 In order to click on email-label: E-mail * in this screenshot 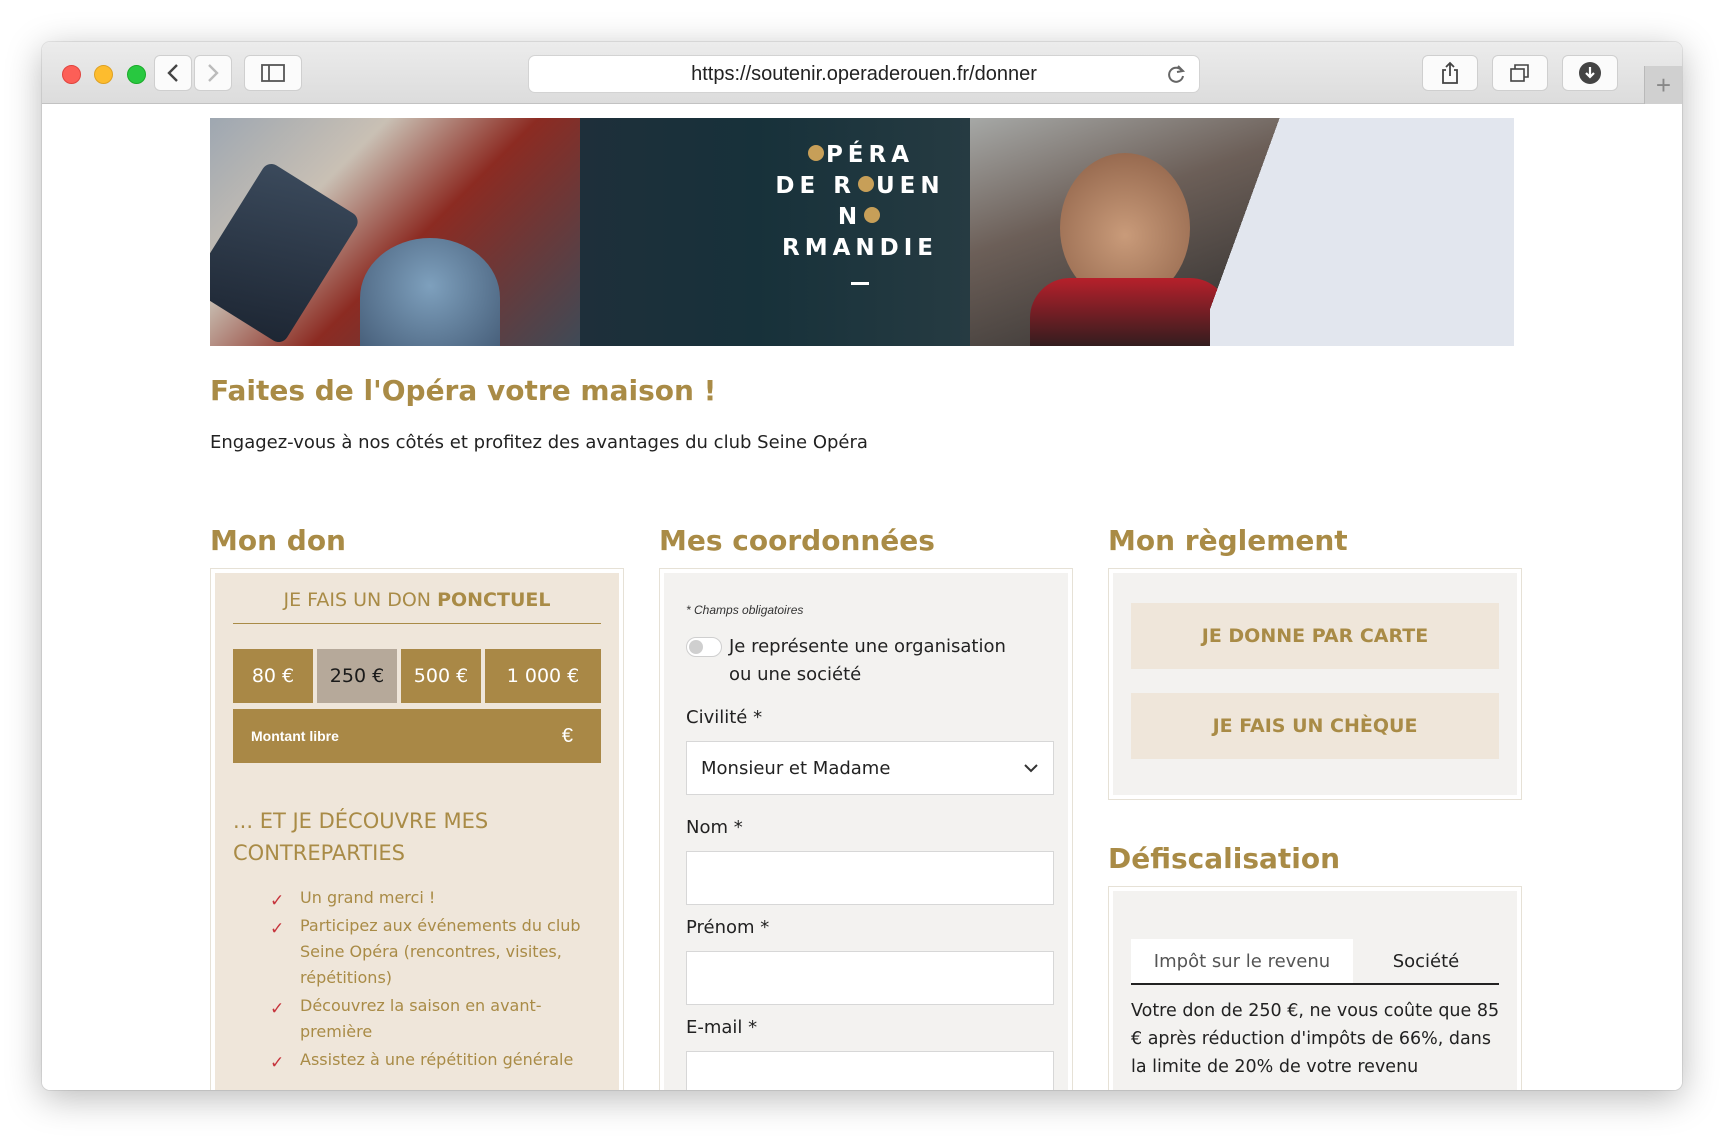, I will do `click(722, 1027)`.